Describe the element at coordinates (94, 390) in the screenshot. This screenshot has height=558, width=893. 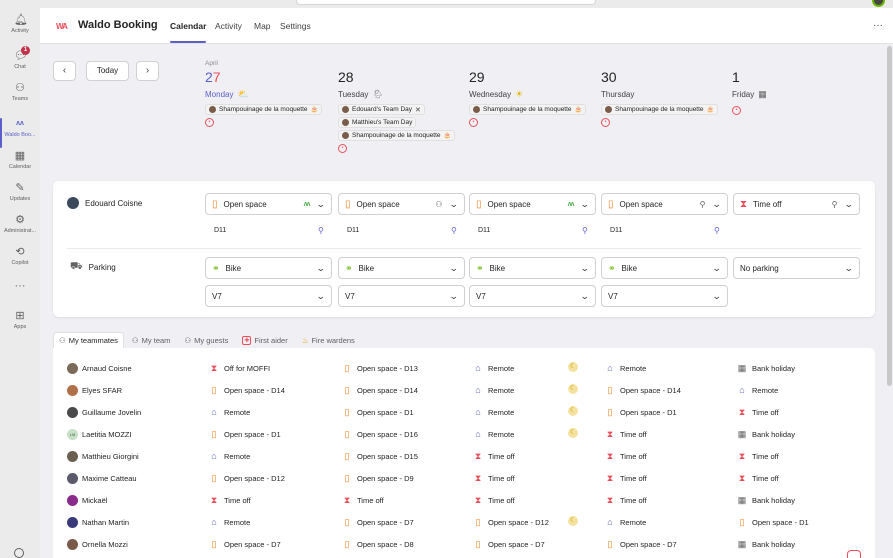
I see `teammate-name-cell: Elyes SFAR` at that location.